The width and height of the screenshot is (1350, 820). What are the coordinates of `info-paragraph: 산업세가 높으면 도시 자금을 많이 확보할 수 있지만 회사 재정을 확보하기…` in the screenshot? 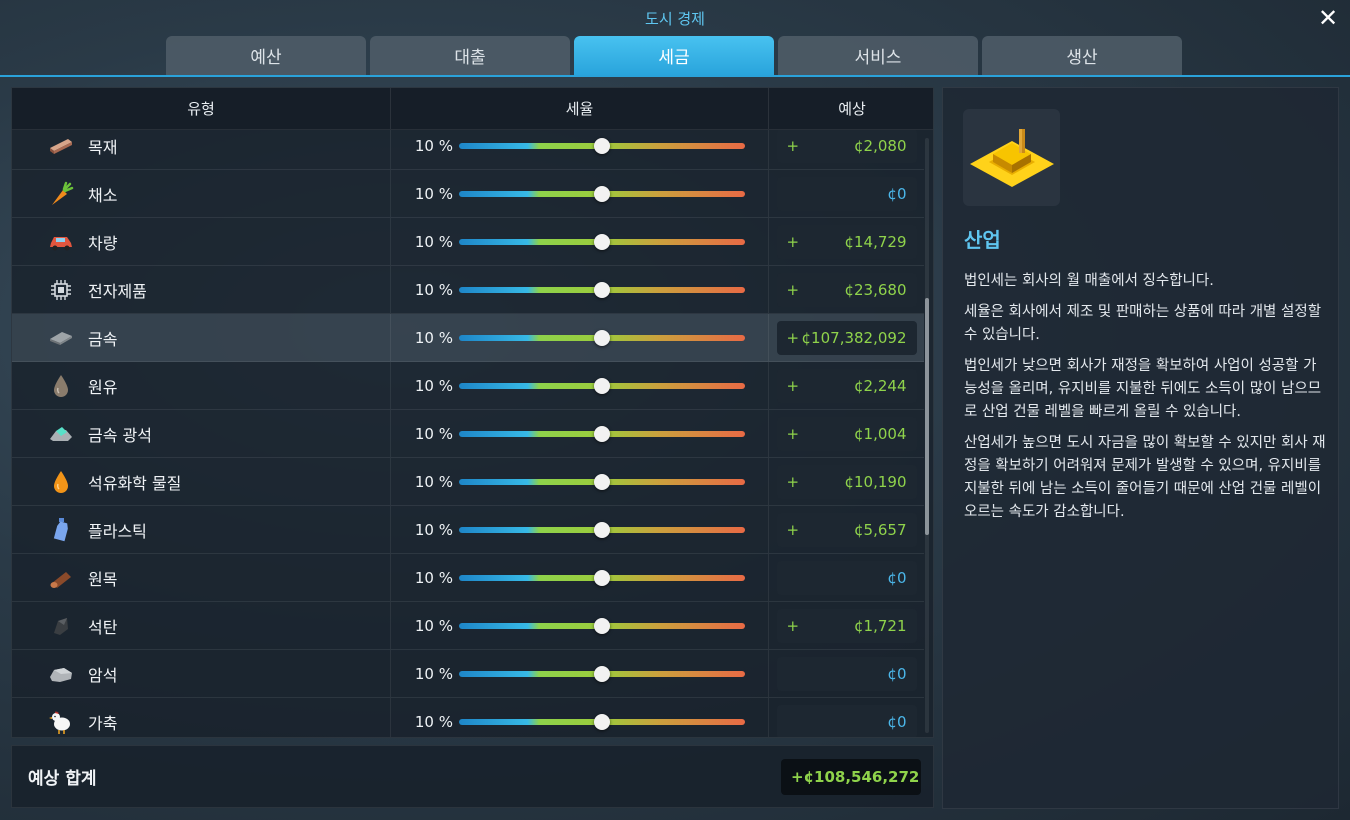 It's located at (1145, 477).